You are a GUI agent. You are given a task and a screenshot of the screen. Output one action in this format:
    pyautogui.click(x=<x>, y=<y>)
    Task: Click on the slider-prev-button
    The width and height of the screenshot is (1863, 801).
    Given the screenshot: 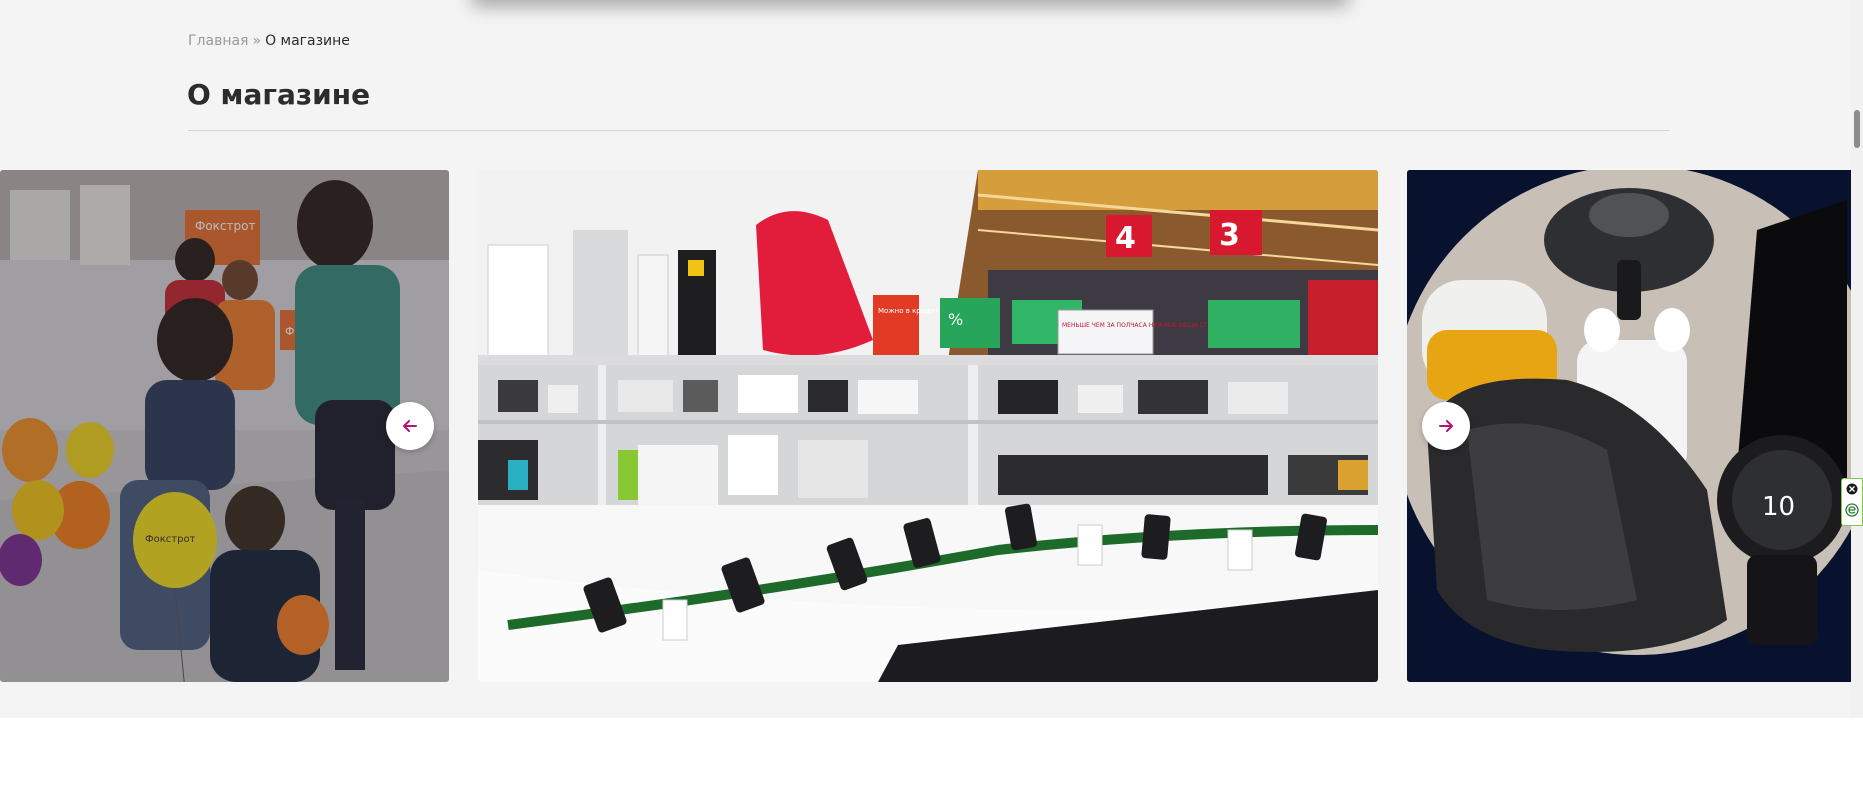 What is the action you would take?
    pyautogui.click(x=410, y=426)
    